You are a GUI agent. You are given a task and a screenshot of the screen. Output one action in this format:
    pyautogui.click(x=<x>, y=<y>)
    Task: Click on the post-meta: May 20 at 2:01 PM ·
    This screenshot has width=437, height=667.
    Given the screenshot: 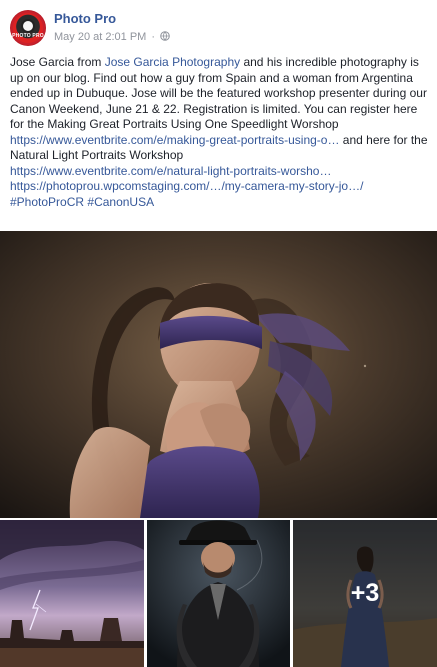 What is the action you would take?
    pyautogui.click(x=112, y=37)
    